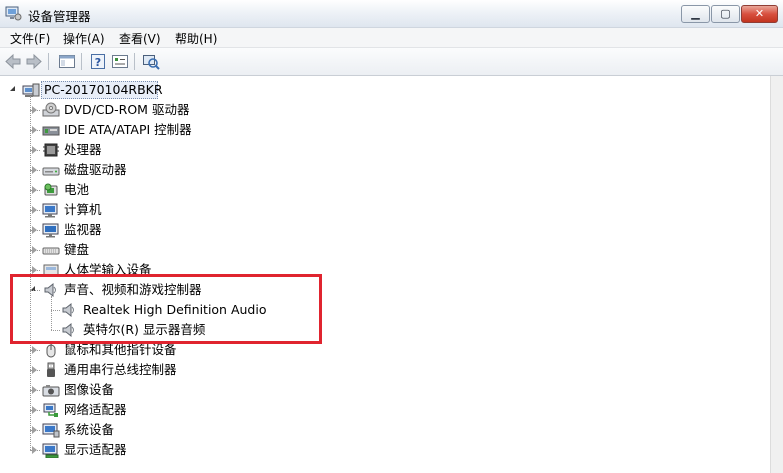 Image resolution: width=783 pixels, height=473 pixels. What do you see at coordinates (200, 110) in the screenshot?
I see `tree-category: DVD/CD-ROM 驱动器` at bounding box center [200, 110].